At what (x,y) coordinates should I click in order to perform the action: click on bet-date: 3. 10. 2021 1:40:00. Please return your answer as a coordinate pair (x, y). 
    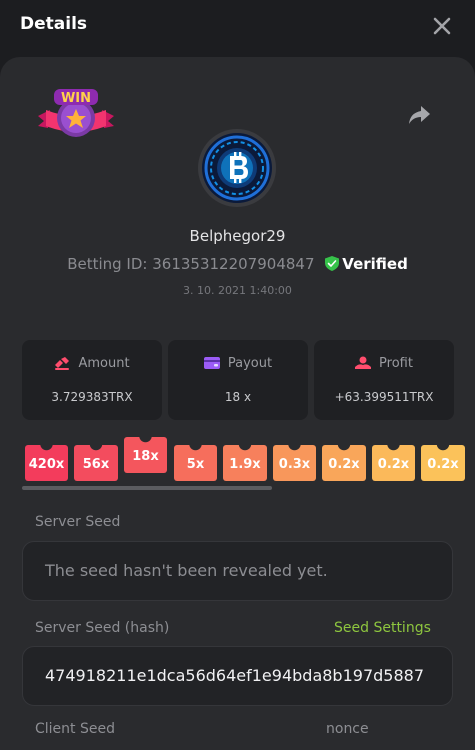
    Looking at the image, I should click on (237, 290).